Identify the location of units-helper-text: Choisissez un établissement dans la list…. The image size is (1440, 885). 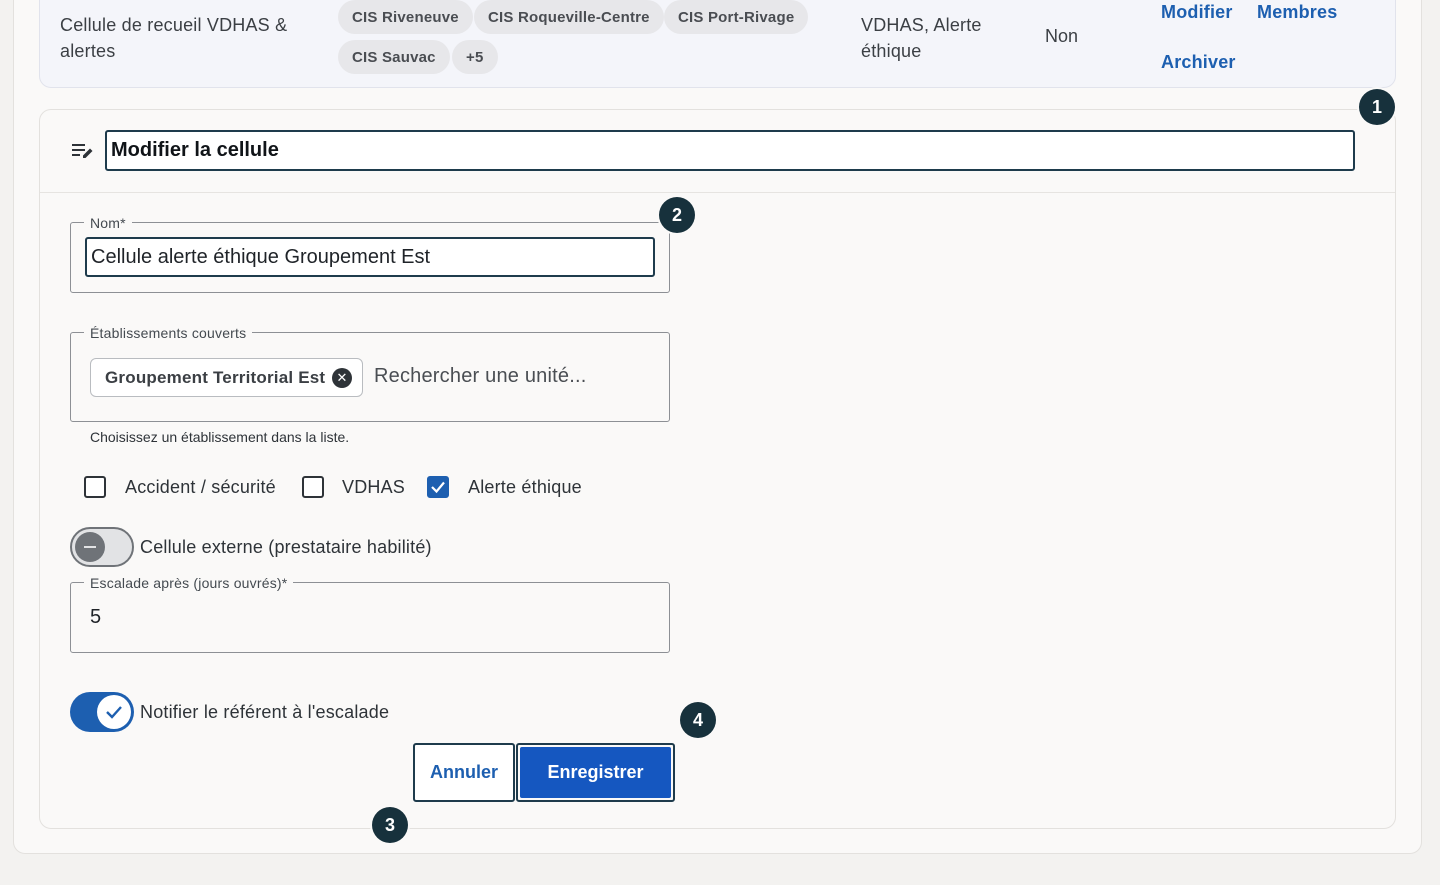
(220, 437).